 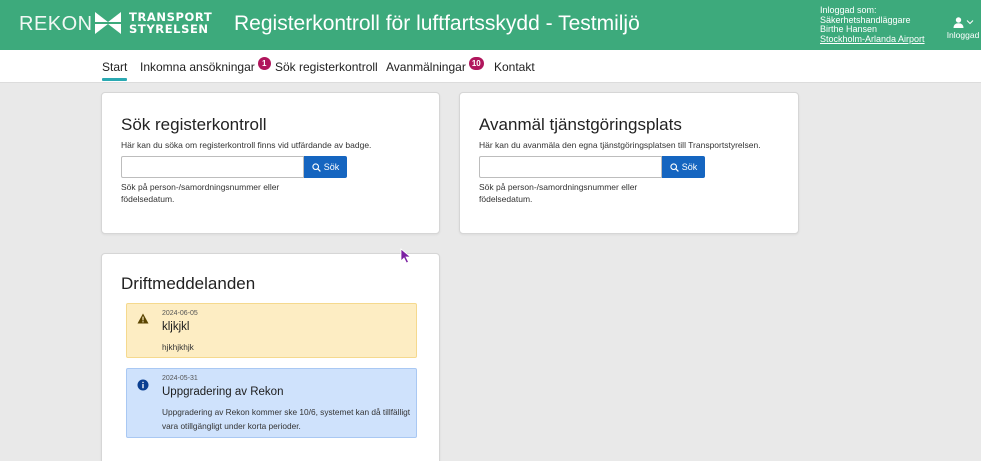 I want to click on nav-incoming-label: Inkomna ansökningar, so click(x=197, y=67).